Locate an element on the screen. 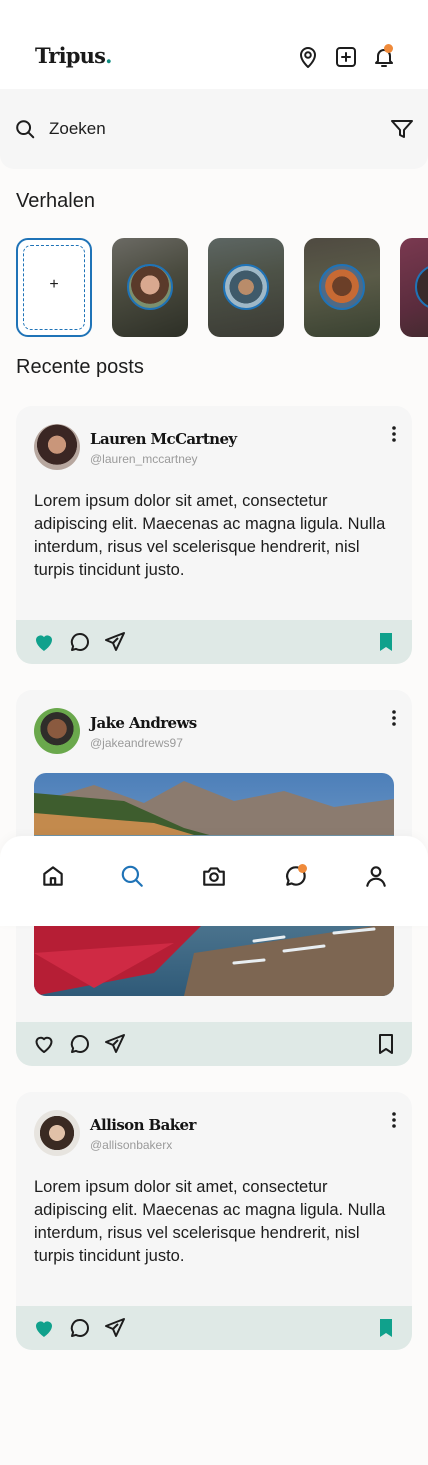  post-author-name: Jake Andrews is located at coordinates (143, 723).